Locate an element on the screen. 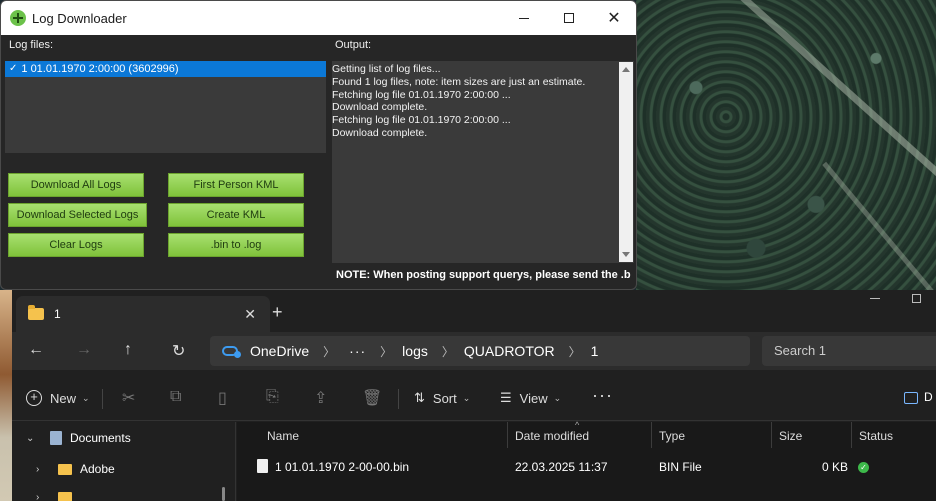 This screenshot has height=501, width=936. close-button: ✕ is located at coordinates (613, 18).